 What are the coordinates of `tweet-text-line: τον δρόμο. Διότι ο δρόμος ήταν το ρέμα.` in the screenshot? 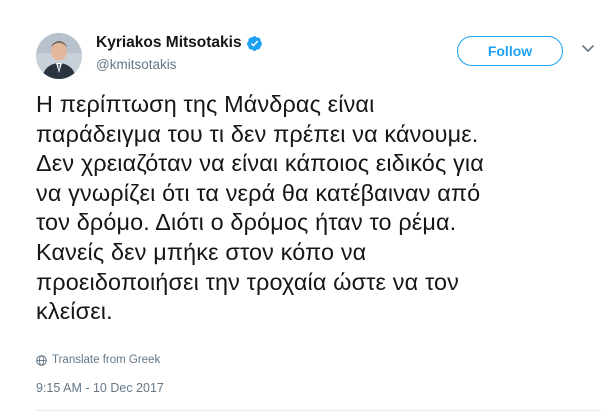 It's located at (246, 222).